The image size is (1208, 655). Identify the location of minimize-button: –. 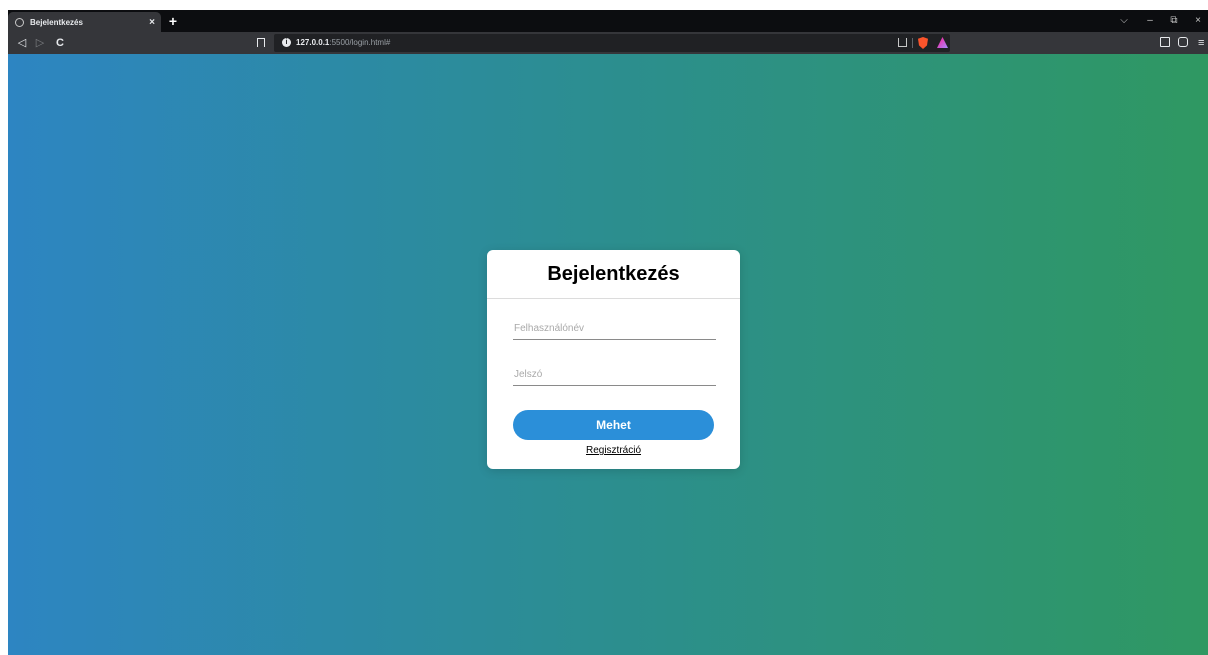
(1150, 21).